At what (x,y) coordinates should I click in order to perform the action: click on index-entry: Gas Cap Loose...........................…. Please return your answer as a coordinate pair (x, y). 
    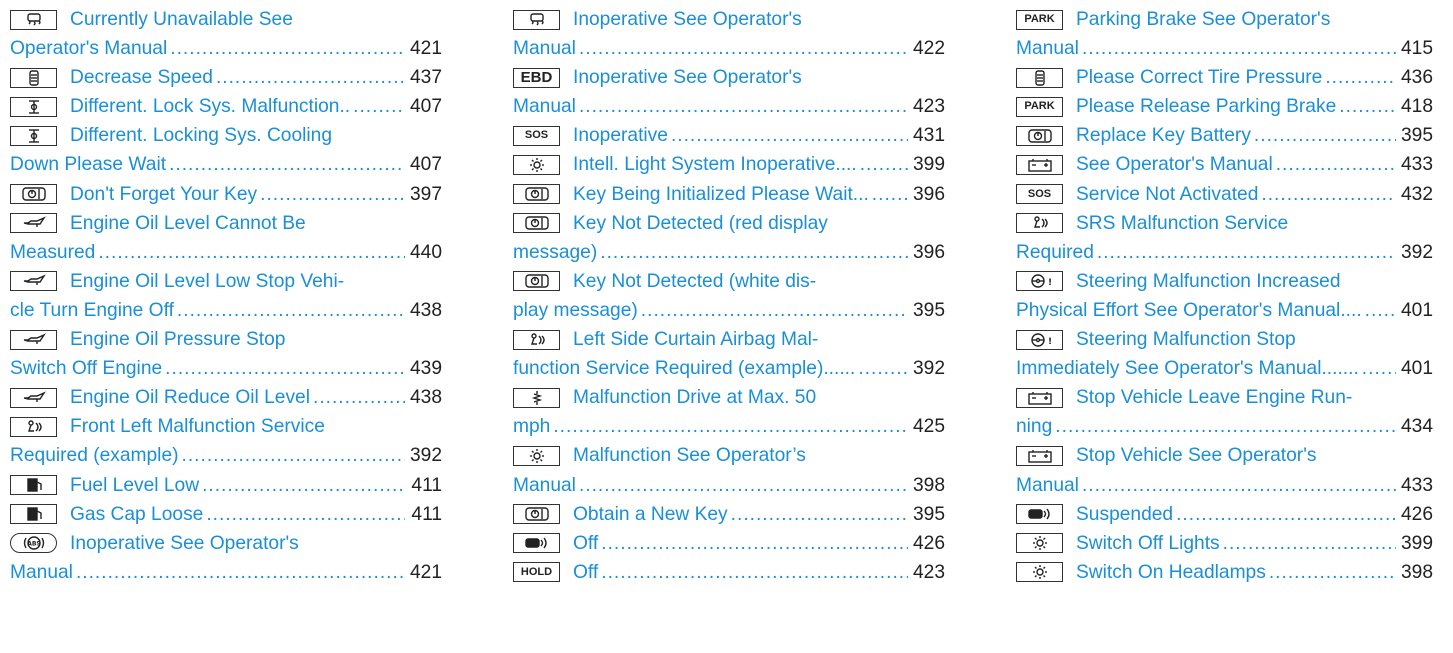
    Looking at the image, I should click on (226, 514).